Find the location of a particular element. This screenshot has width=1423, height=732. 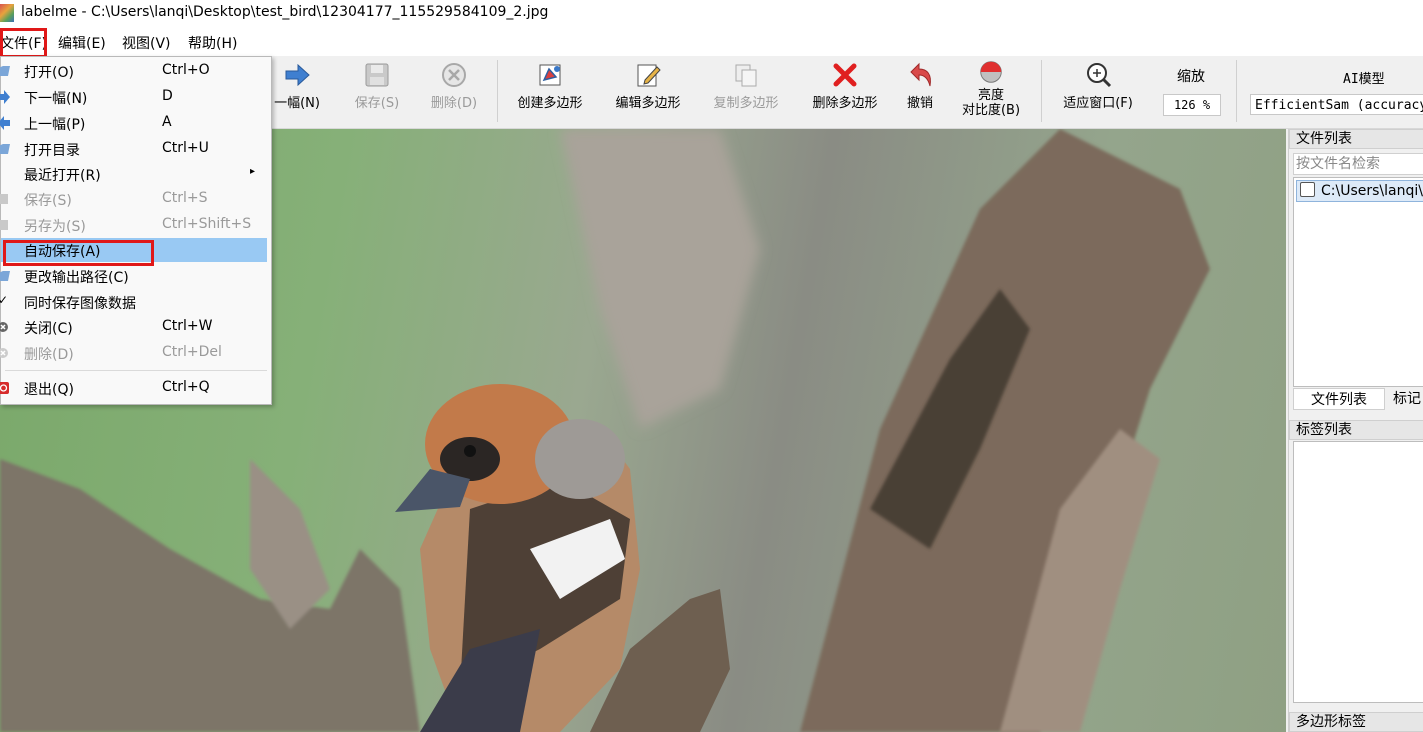

ai-model-label: AI模型 is located at coordinates (1364, 79).